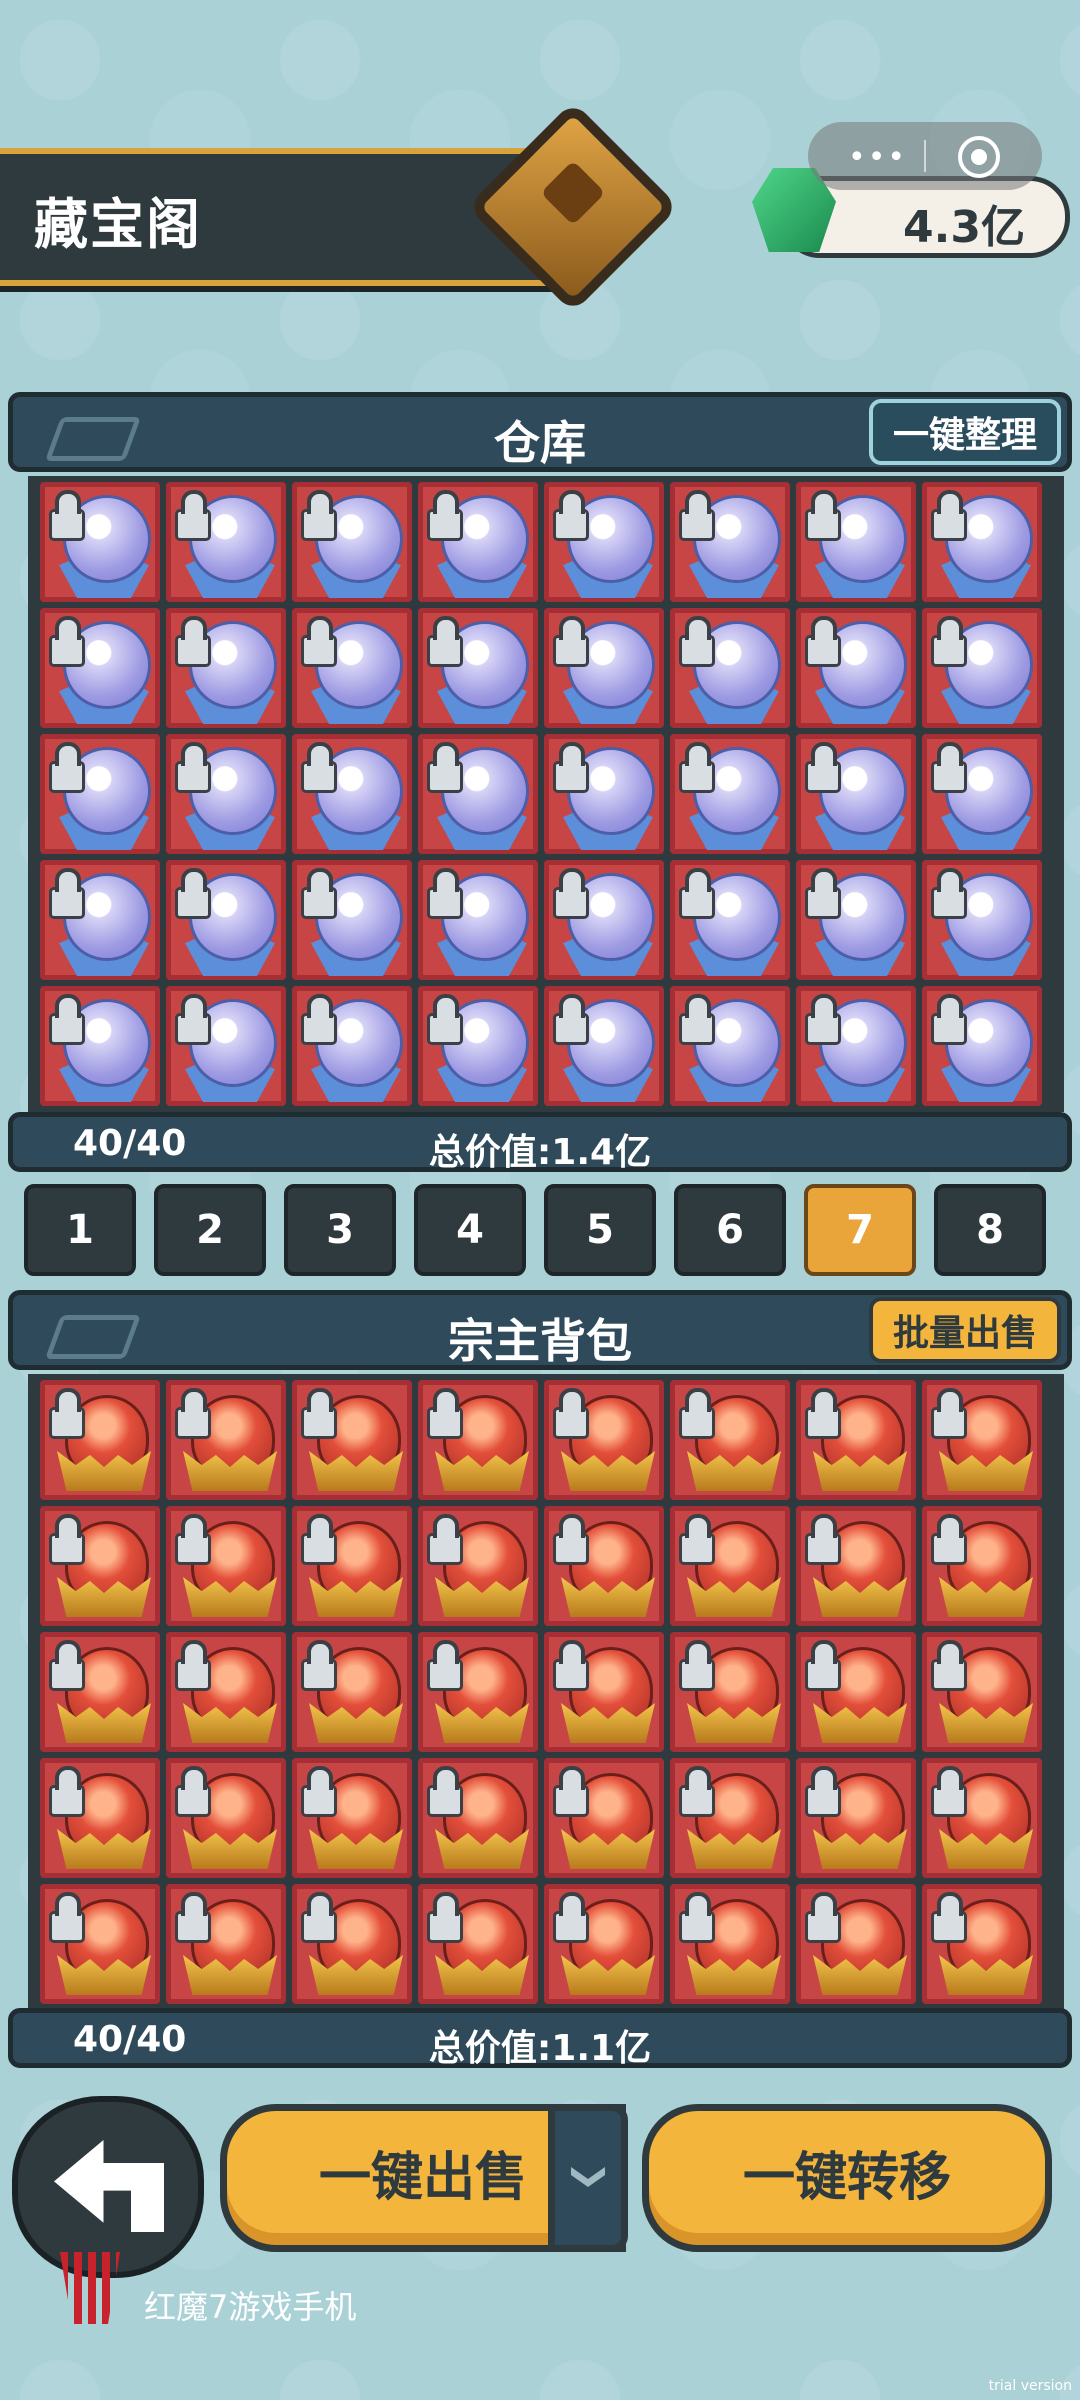 Image resolution: width=1080 pixels, height=2400 pixels. I want to click on back-button, so click(108, 2187).